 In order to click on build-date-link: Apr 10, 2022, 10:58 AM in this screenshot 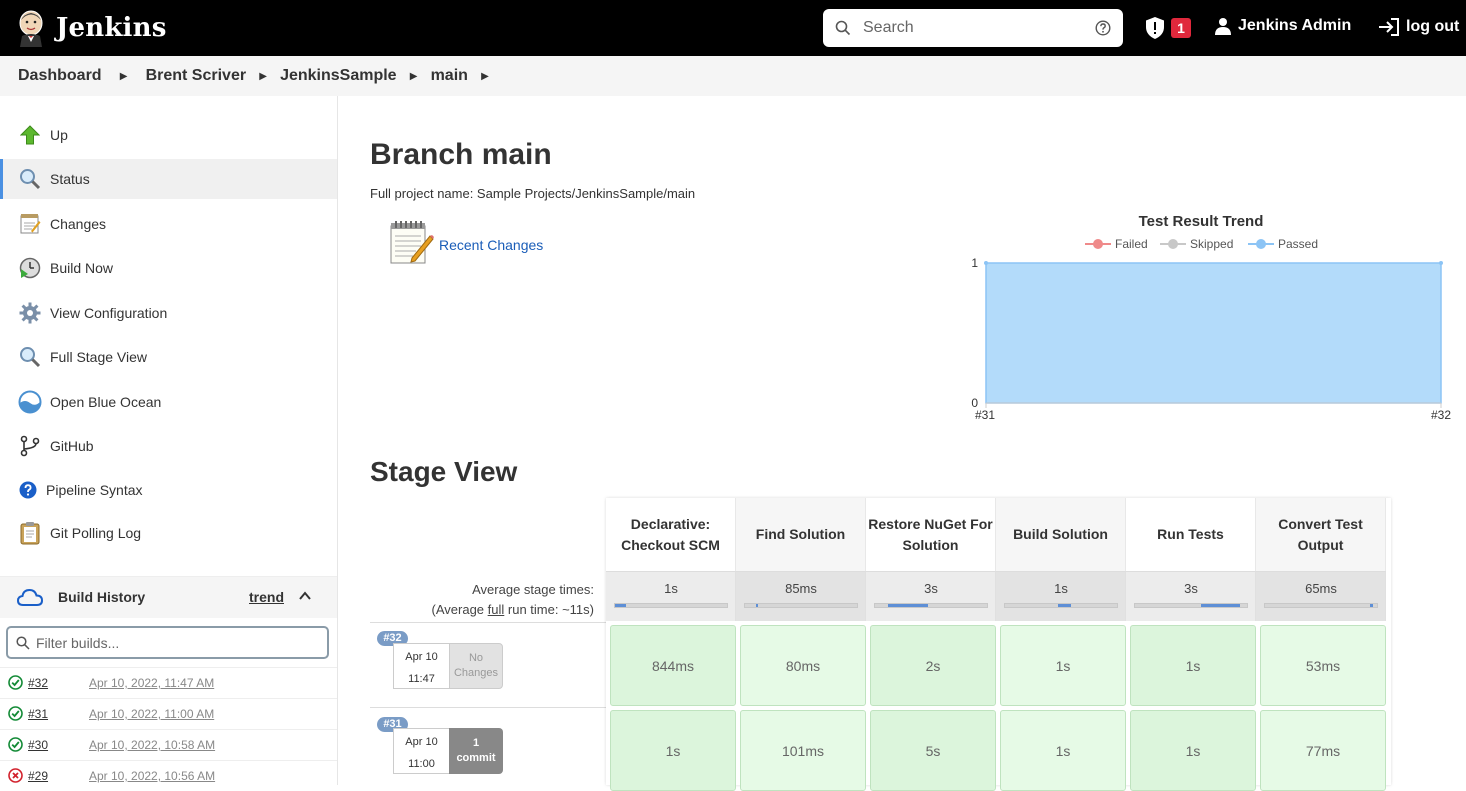, I will do `click(152, 745)`.